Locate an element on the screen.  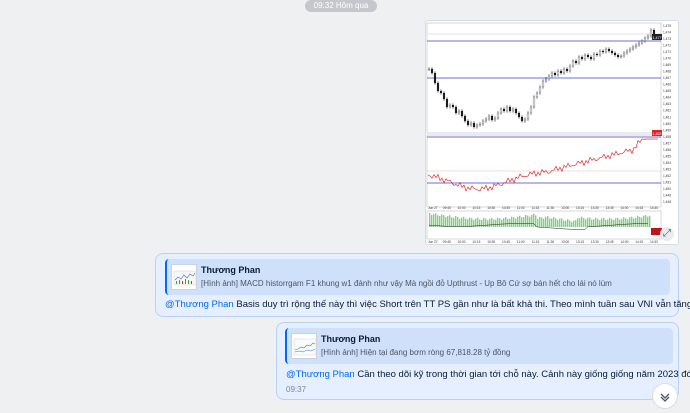
x-tick-label: 14:00 is located at coordinates (624, 208).